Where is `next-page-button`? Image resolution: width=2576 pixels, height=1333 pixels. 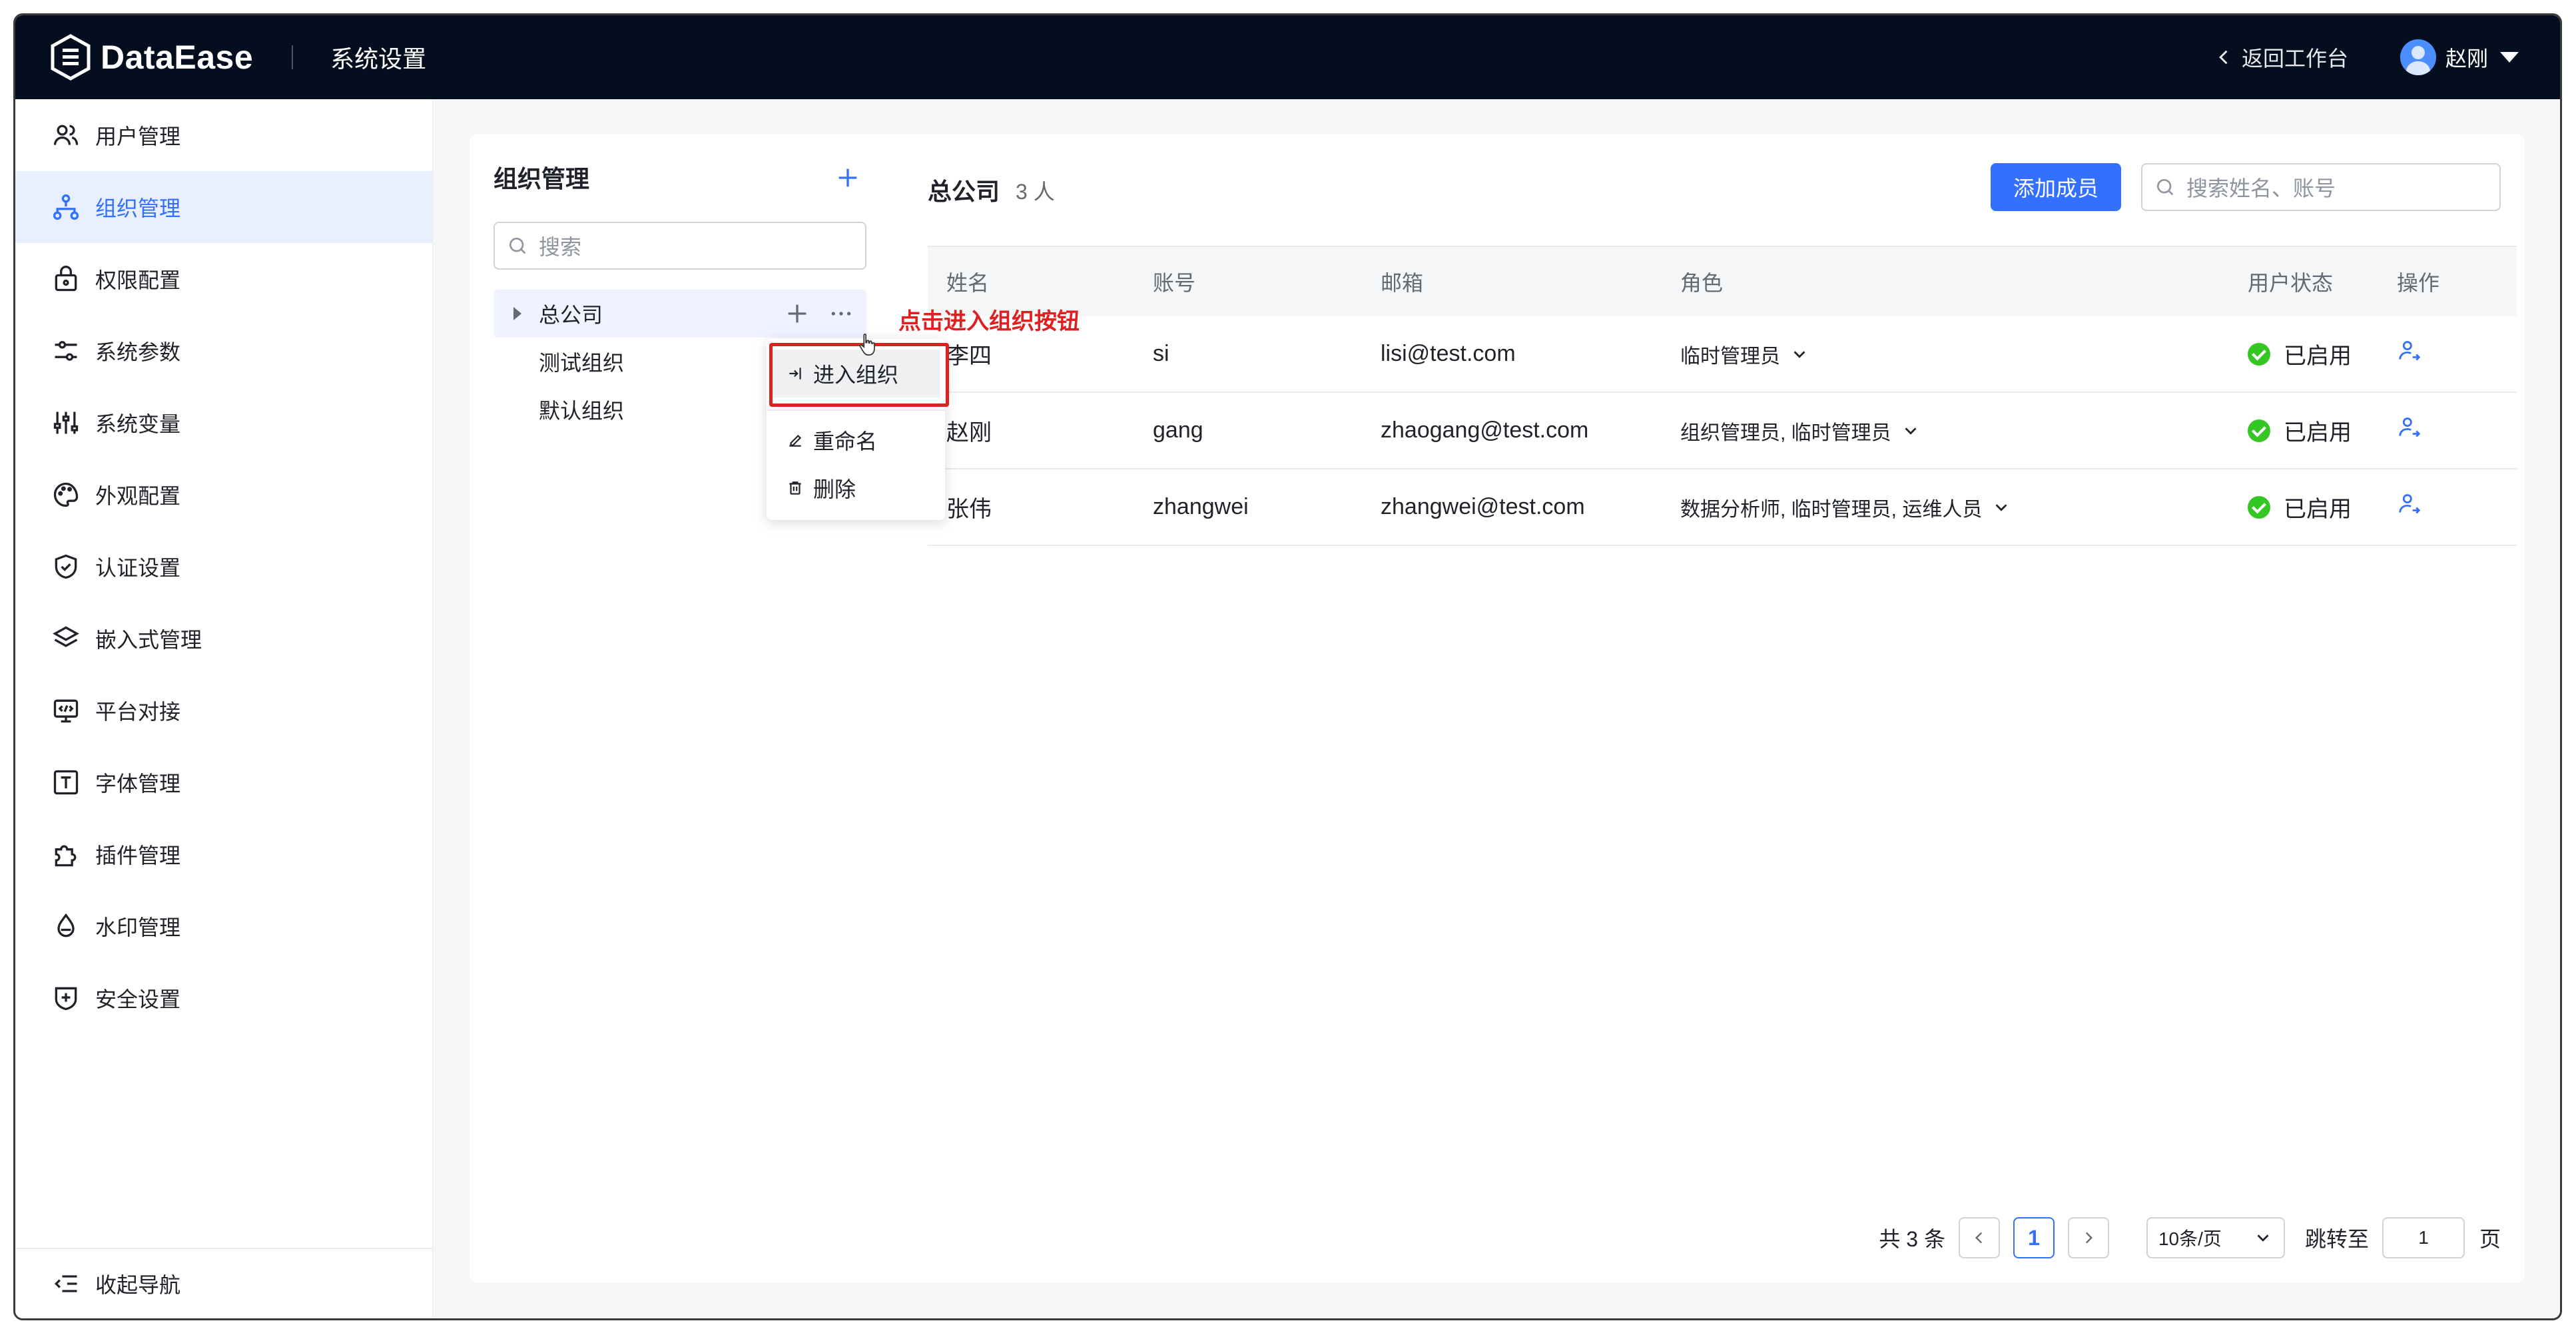
next-page-button is located at coordinates (2088, 1237).